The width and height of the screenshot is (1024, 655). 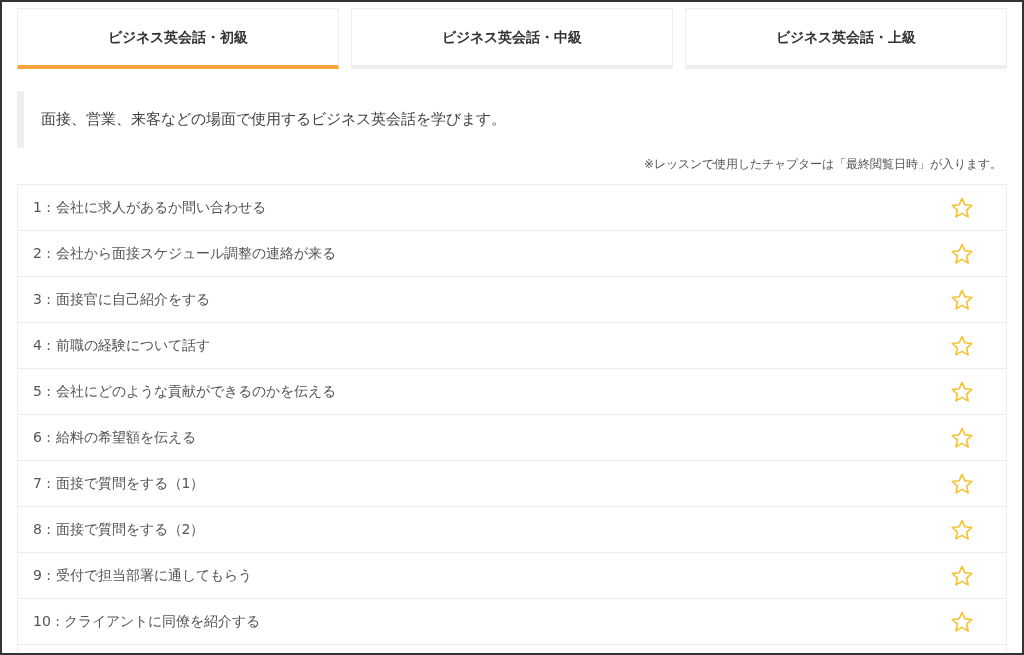 I want to click on chapter-title: 6 : 給料の希望額を伝える, so click(x=114, y=437).